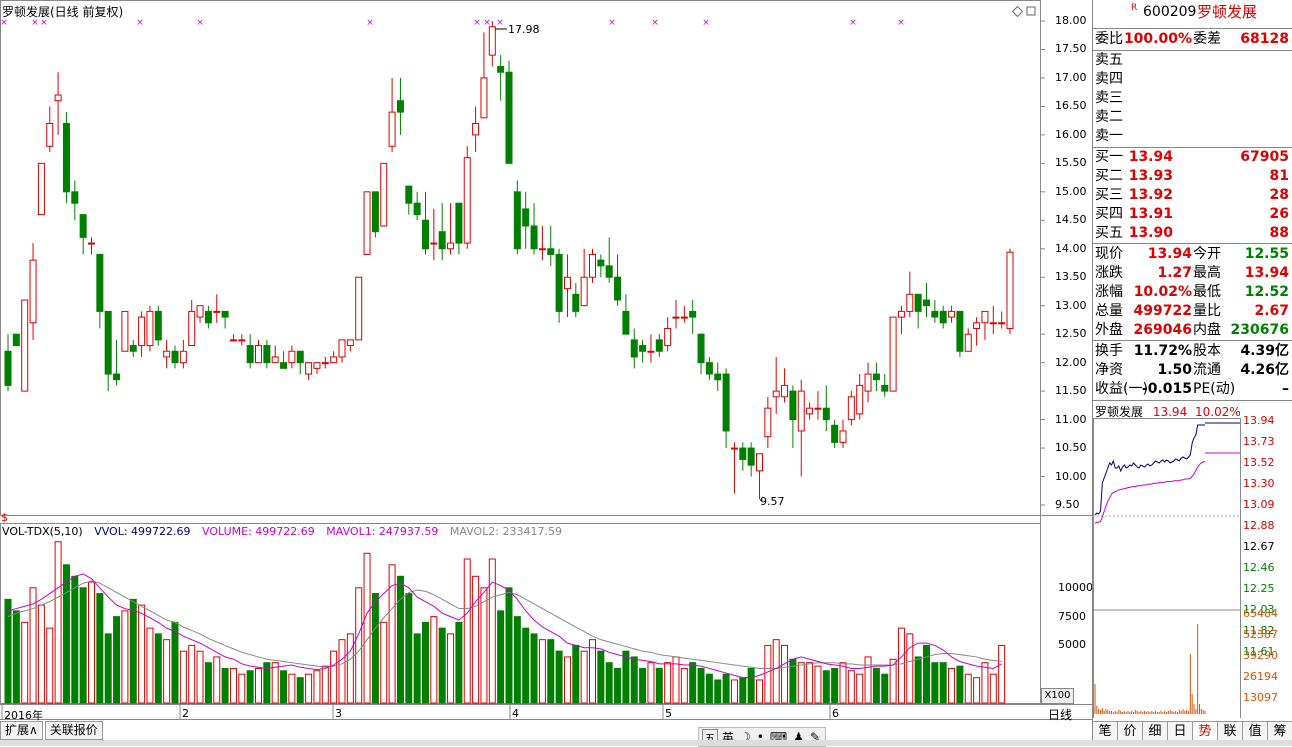  I want to click on price-tick: 11.50, so click(1071, 391).